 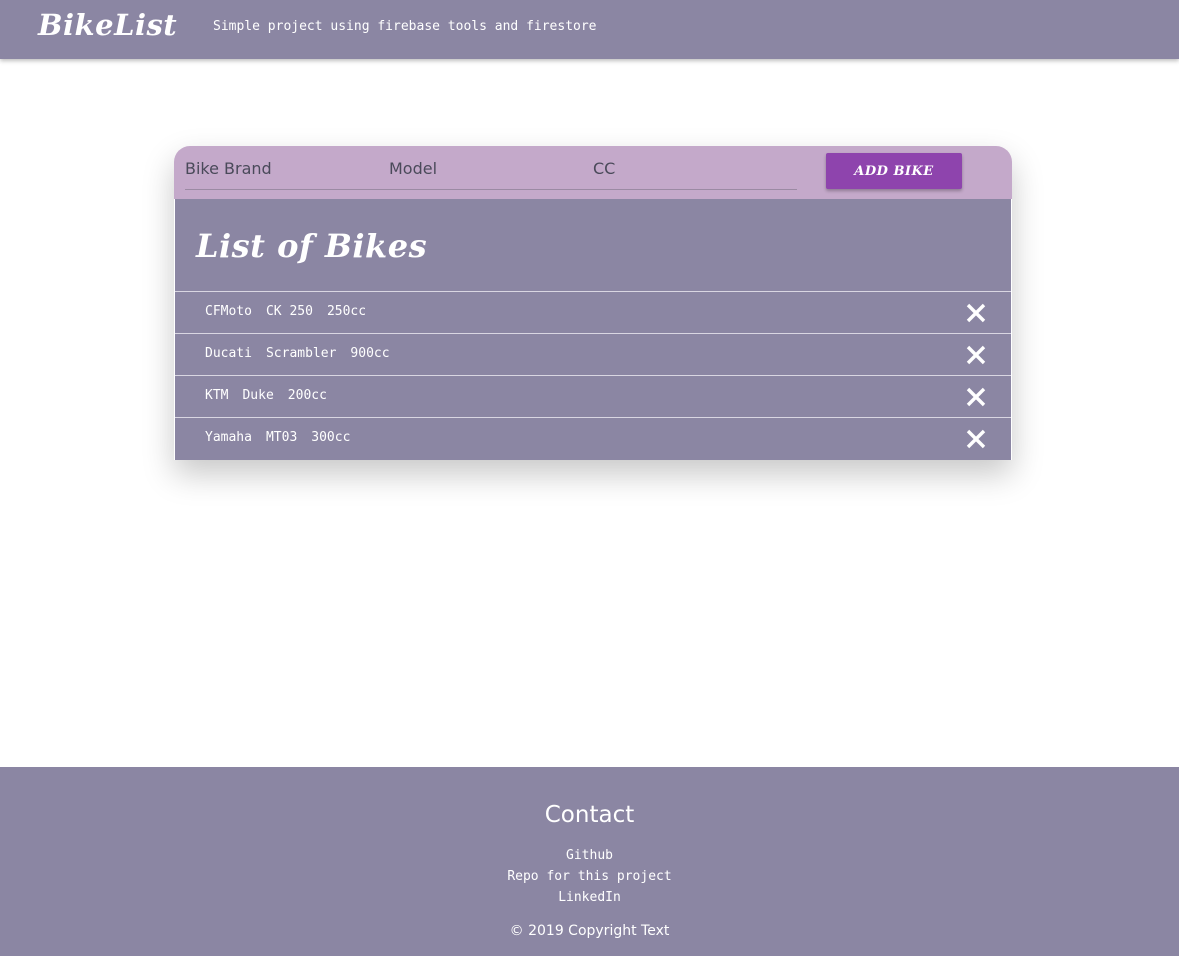 What do you see at coordinates (217, 395) in the screenshot?
I see `bike-brand: KTM` at bounding box center [217, 395].